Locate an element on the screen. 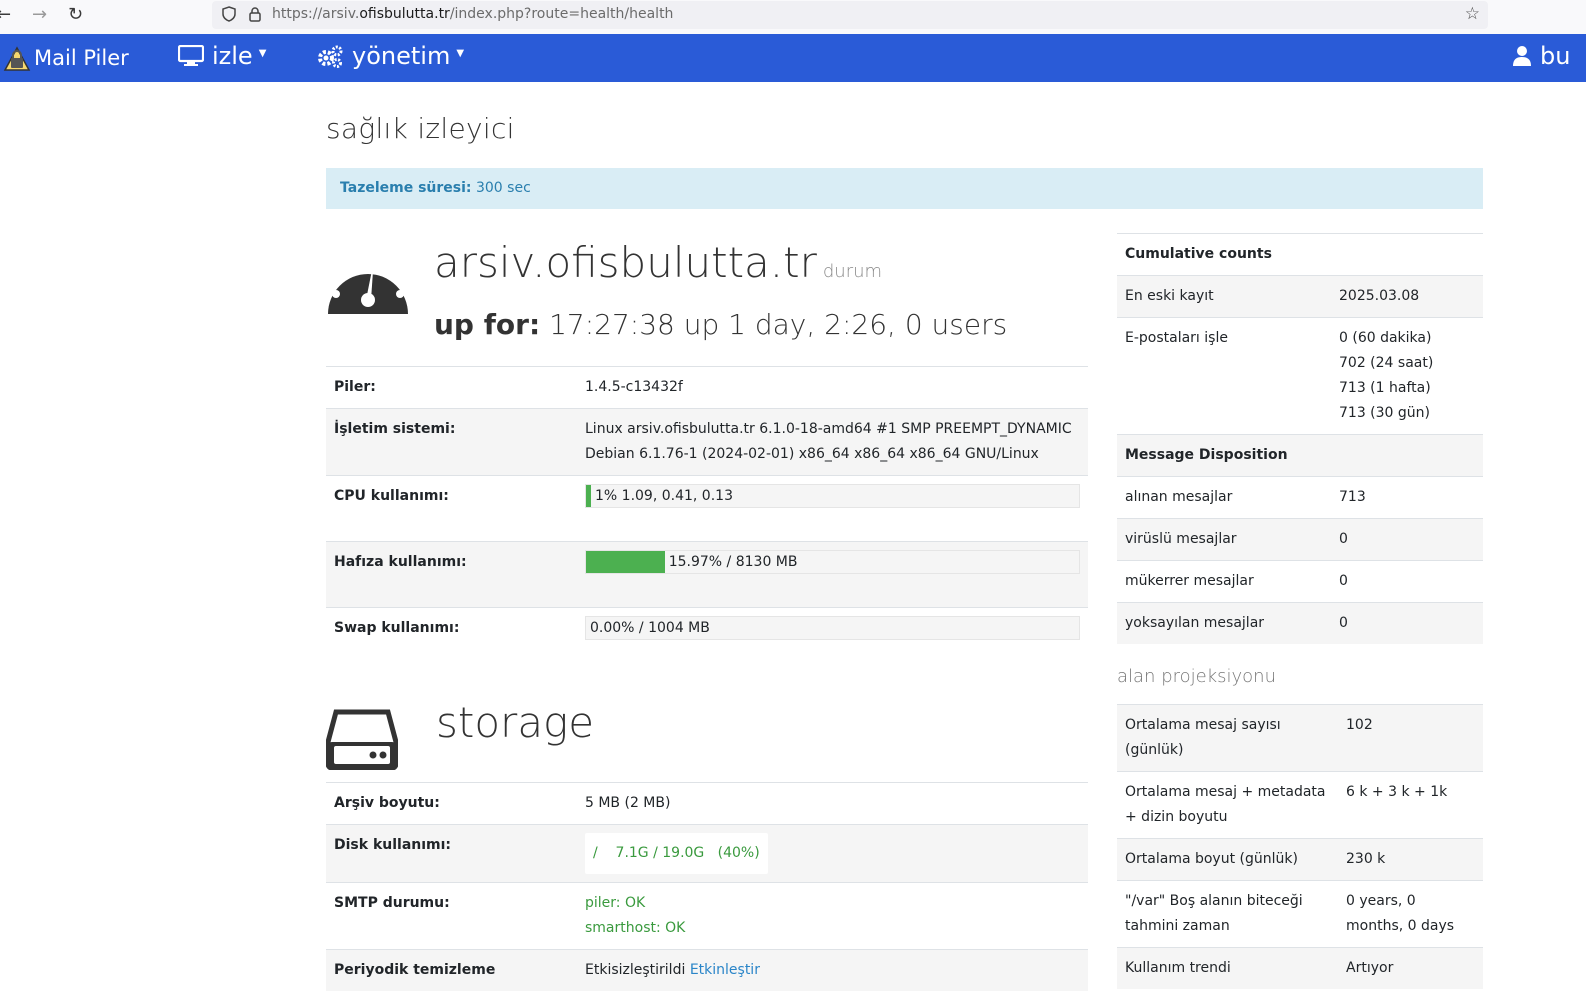  memory-label: Hafıza kullanımı: is located at coordinates (451, 575).